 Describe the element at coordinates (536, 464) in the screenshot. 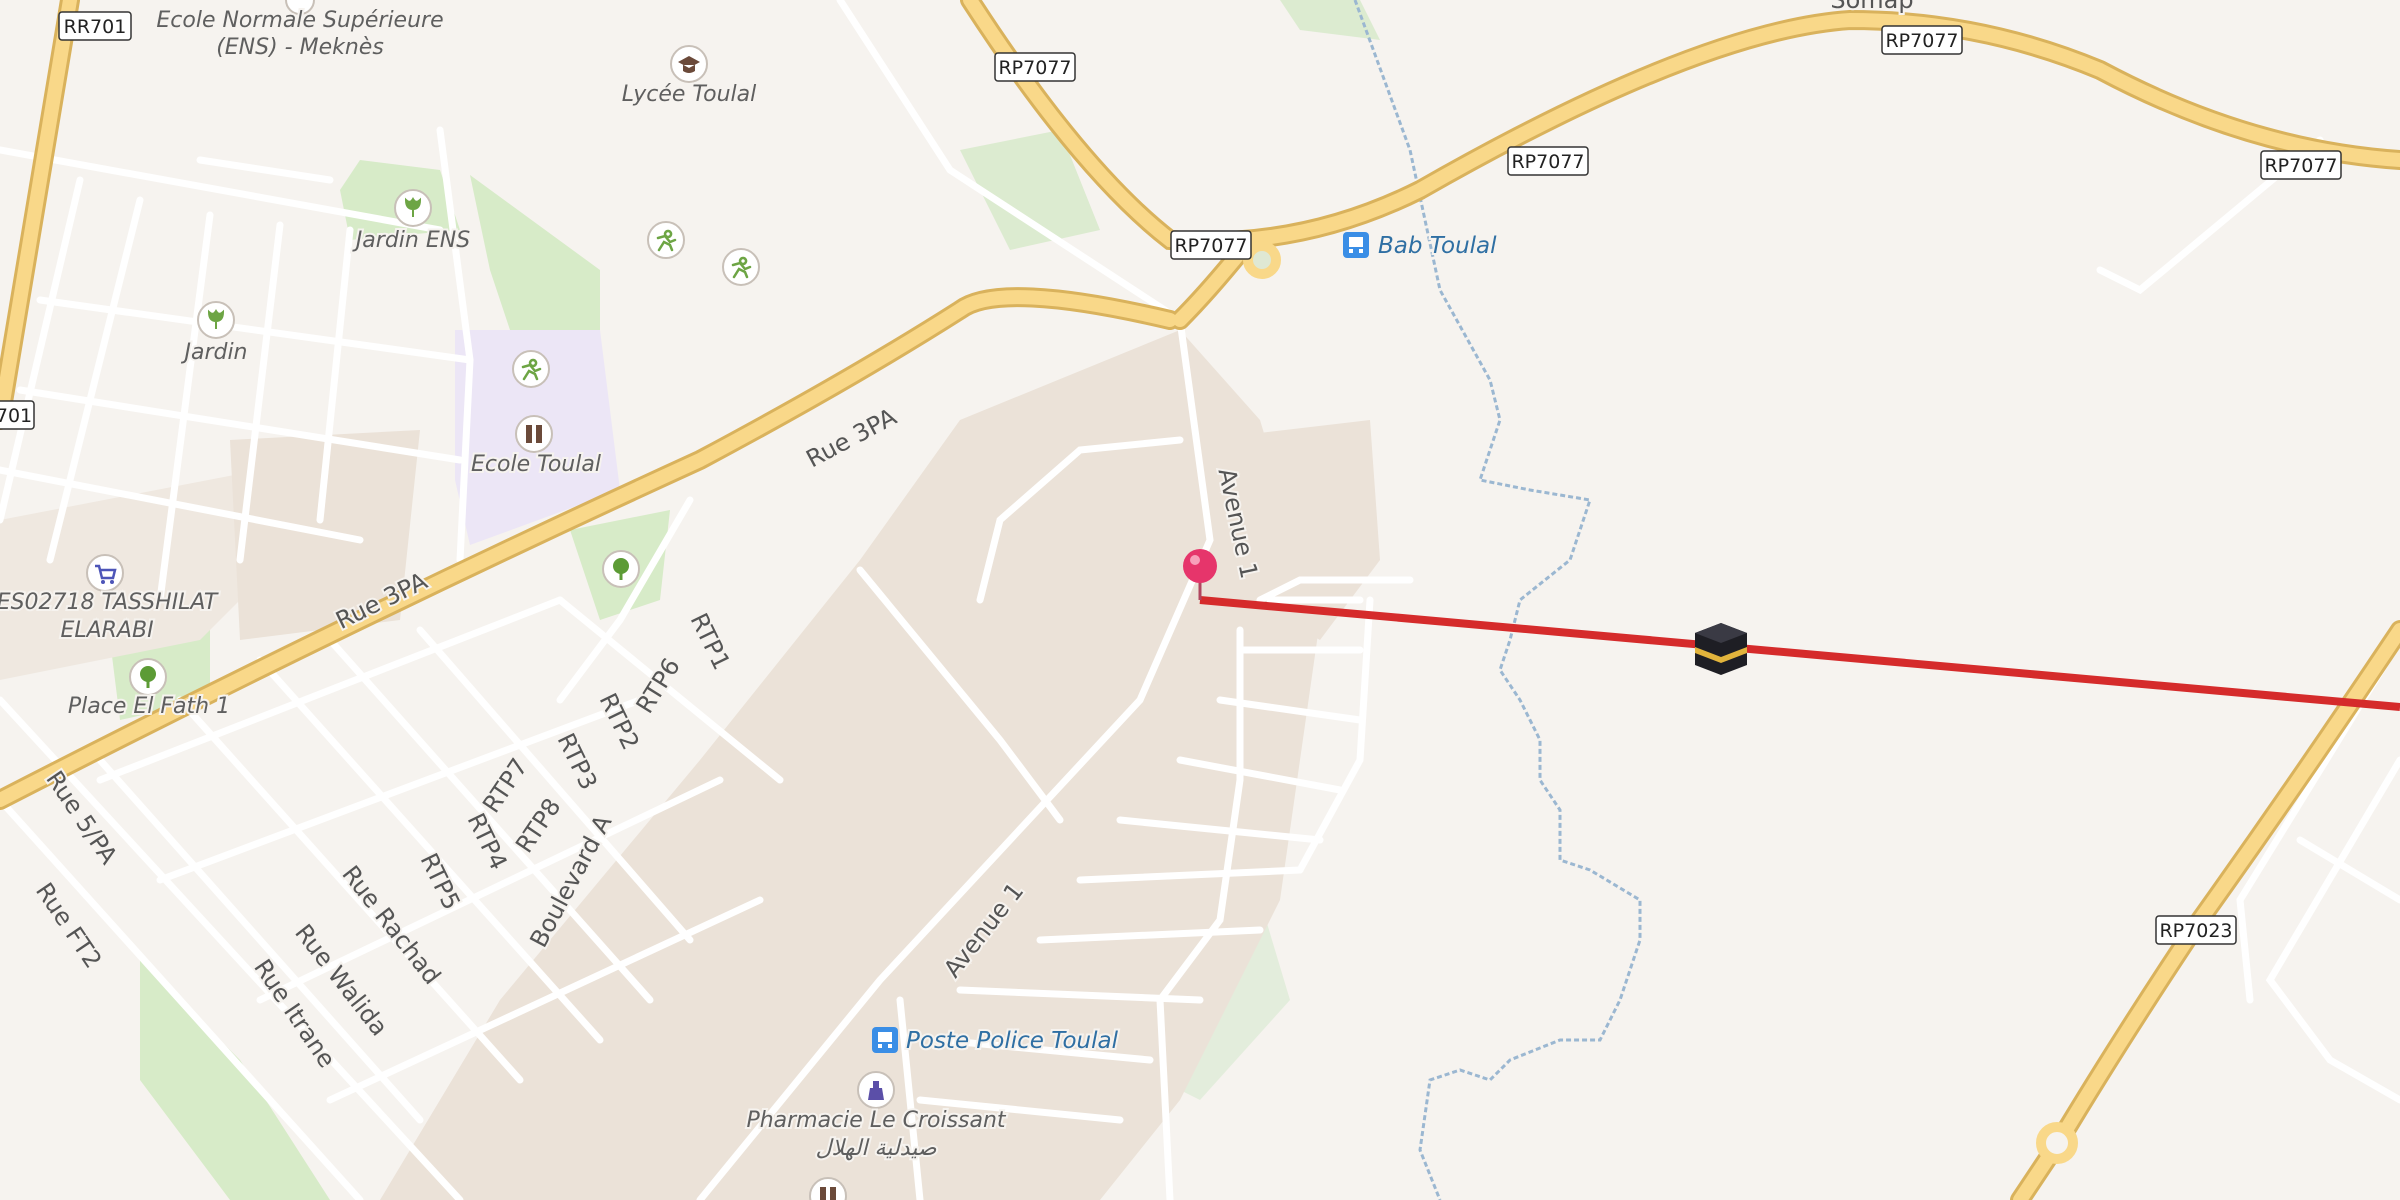

I see `place-label: Ecole Toulal` at that location.